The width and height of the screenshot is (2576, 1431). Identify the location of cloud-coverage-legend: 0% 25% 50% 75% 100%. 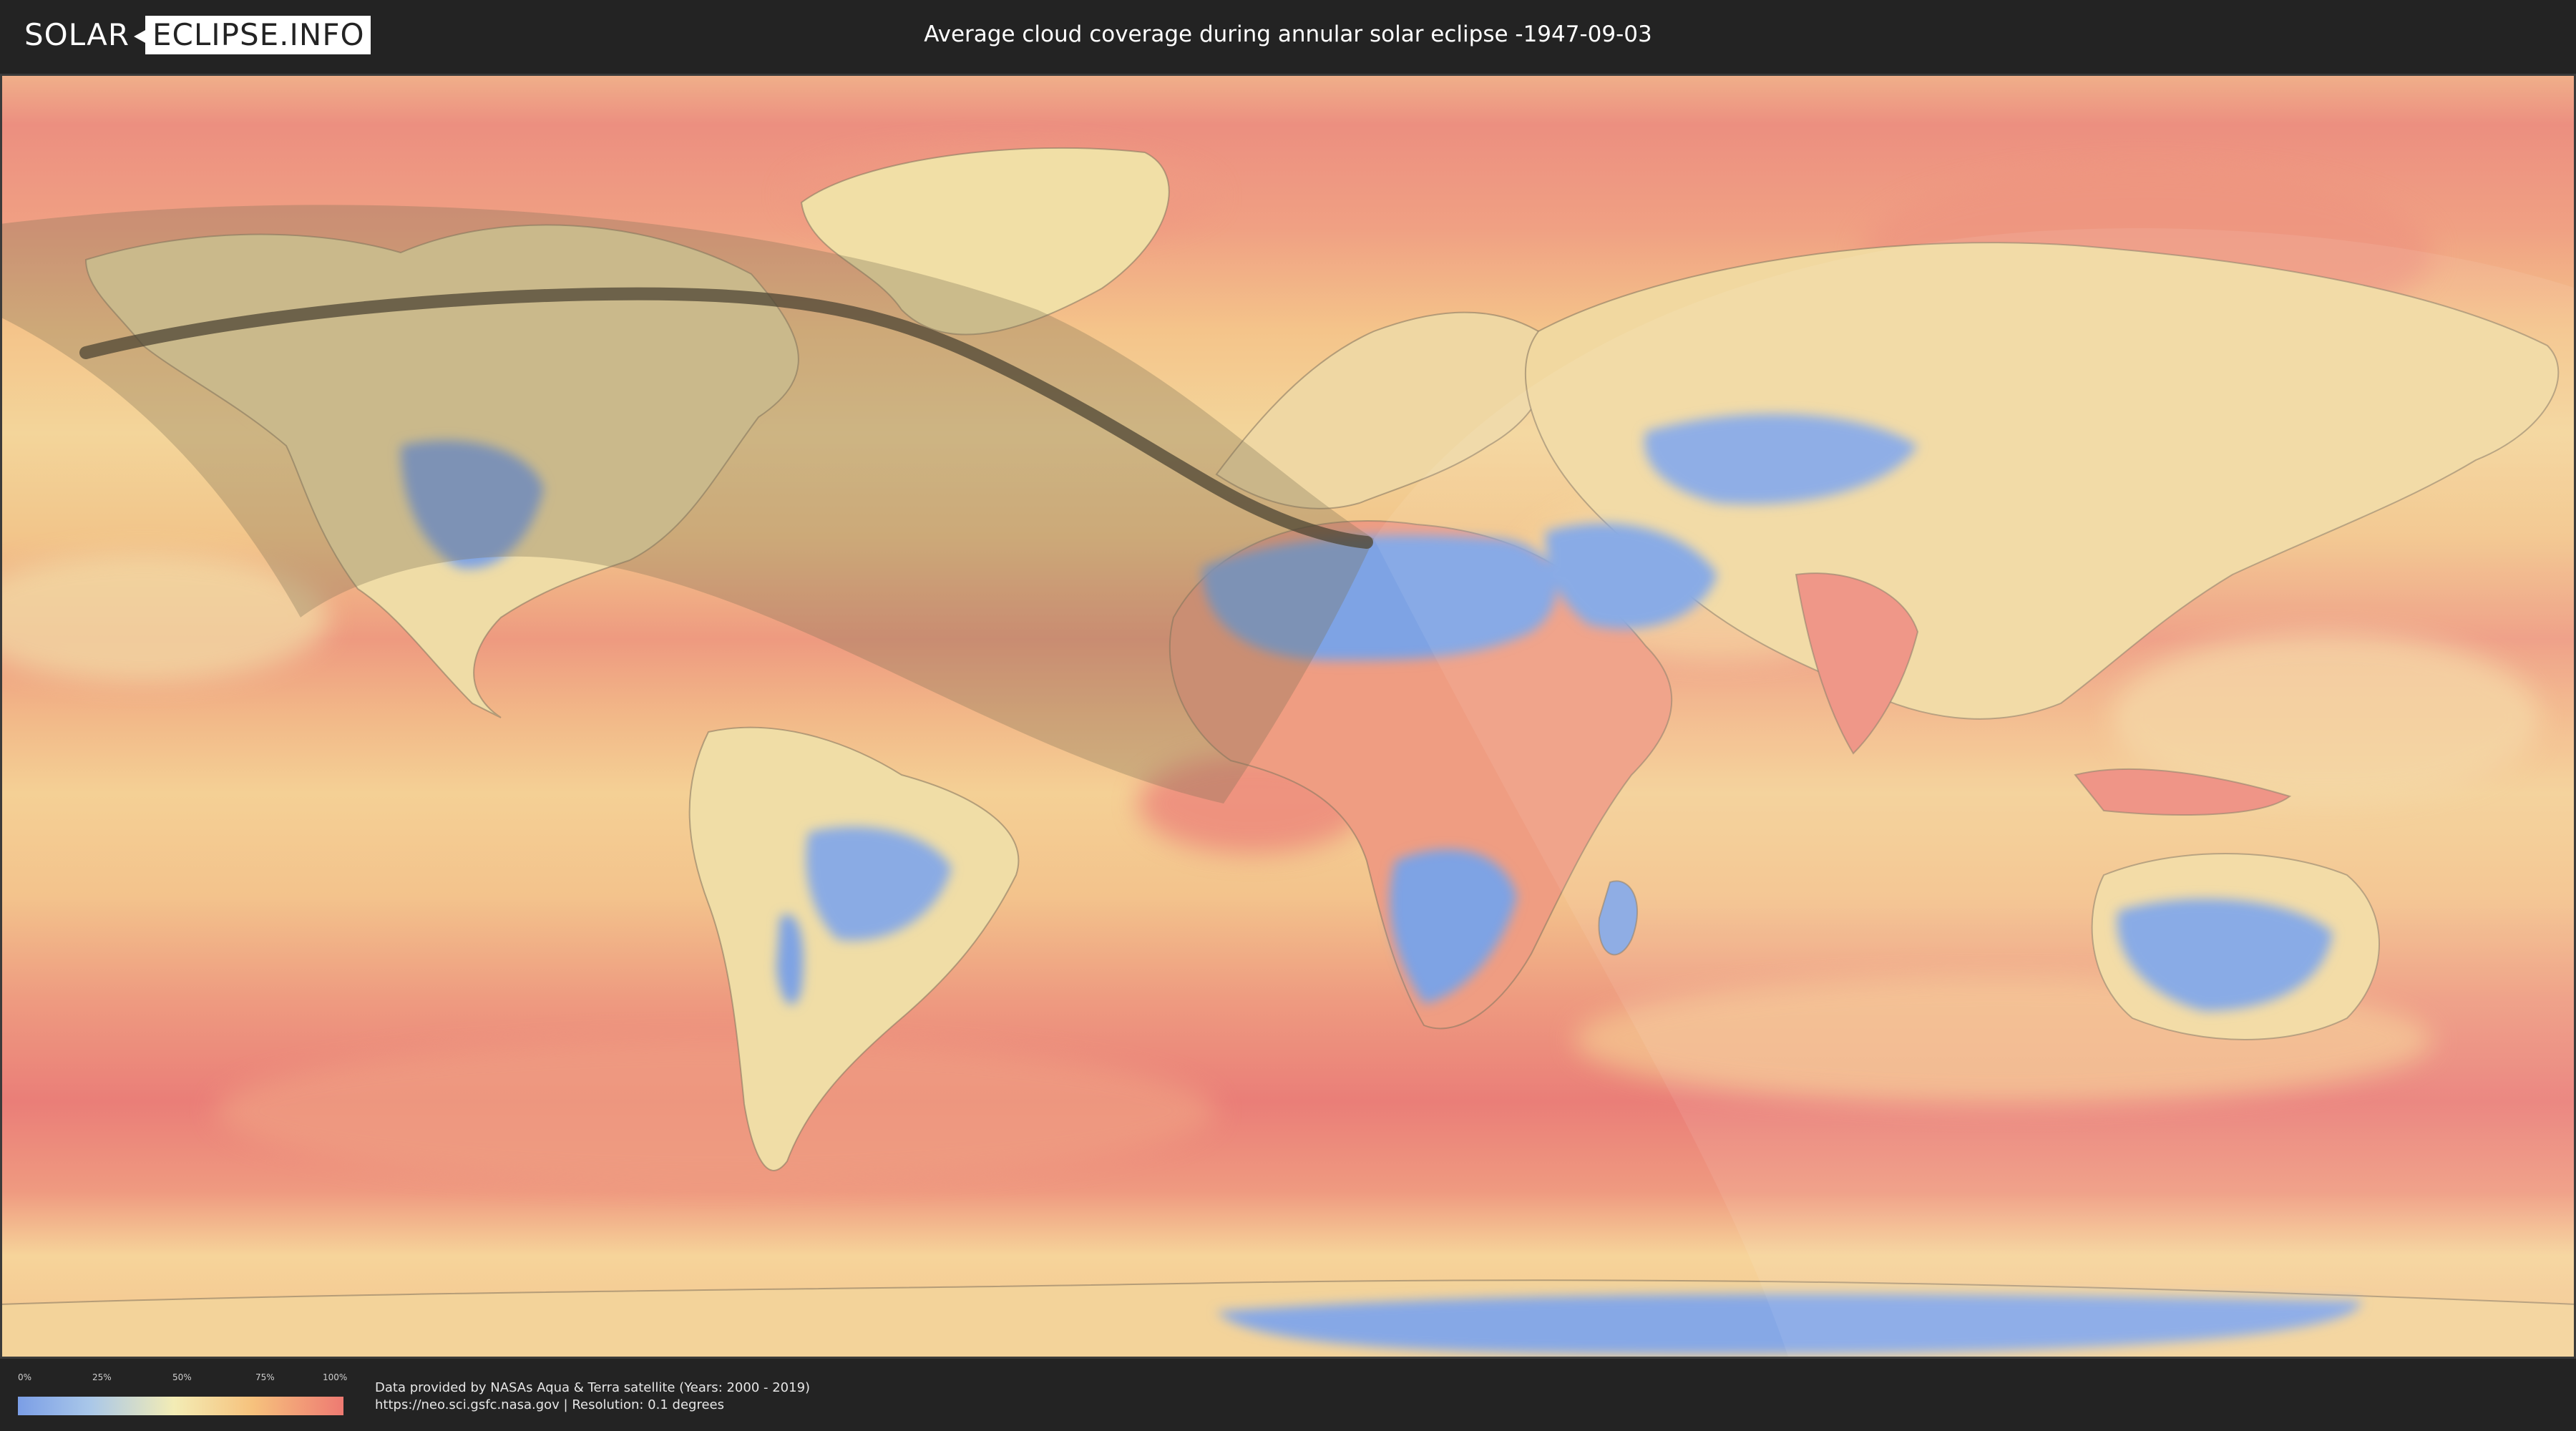
(182, 1394).